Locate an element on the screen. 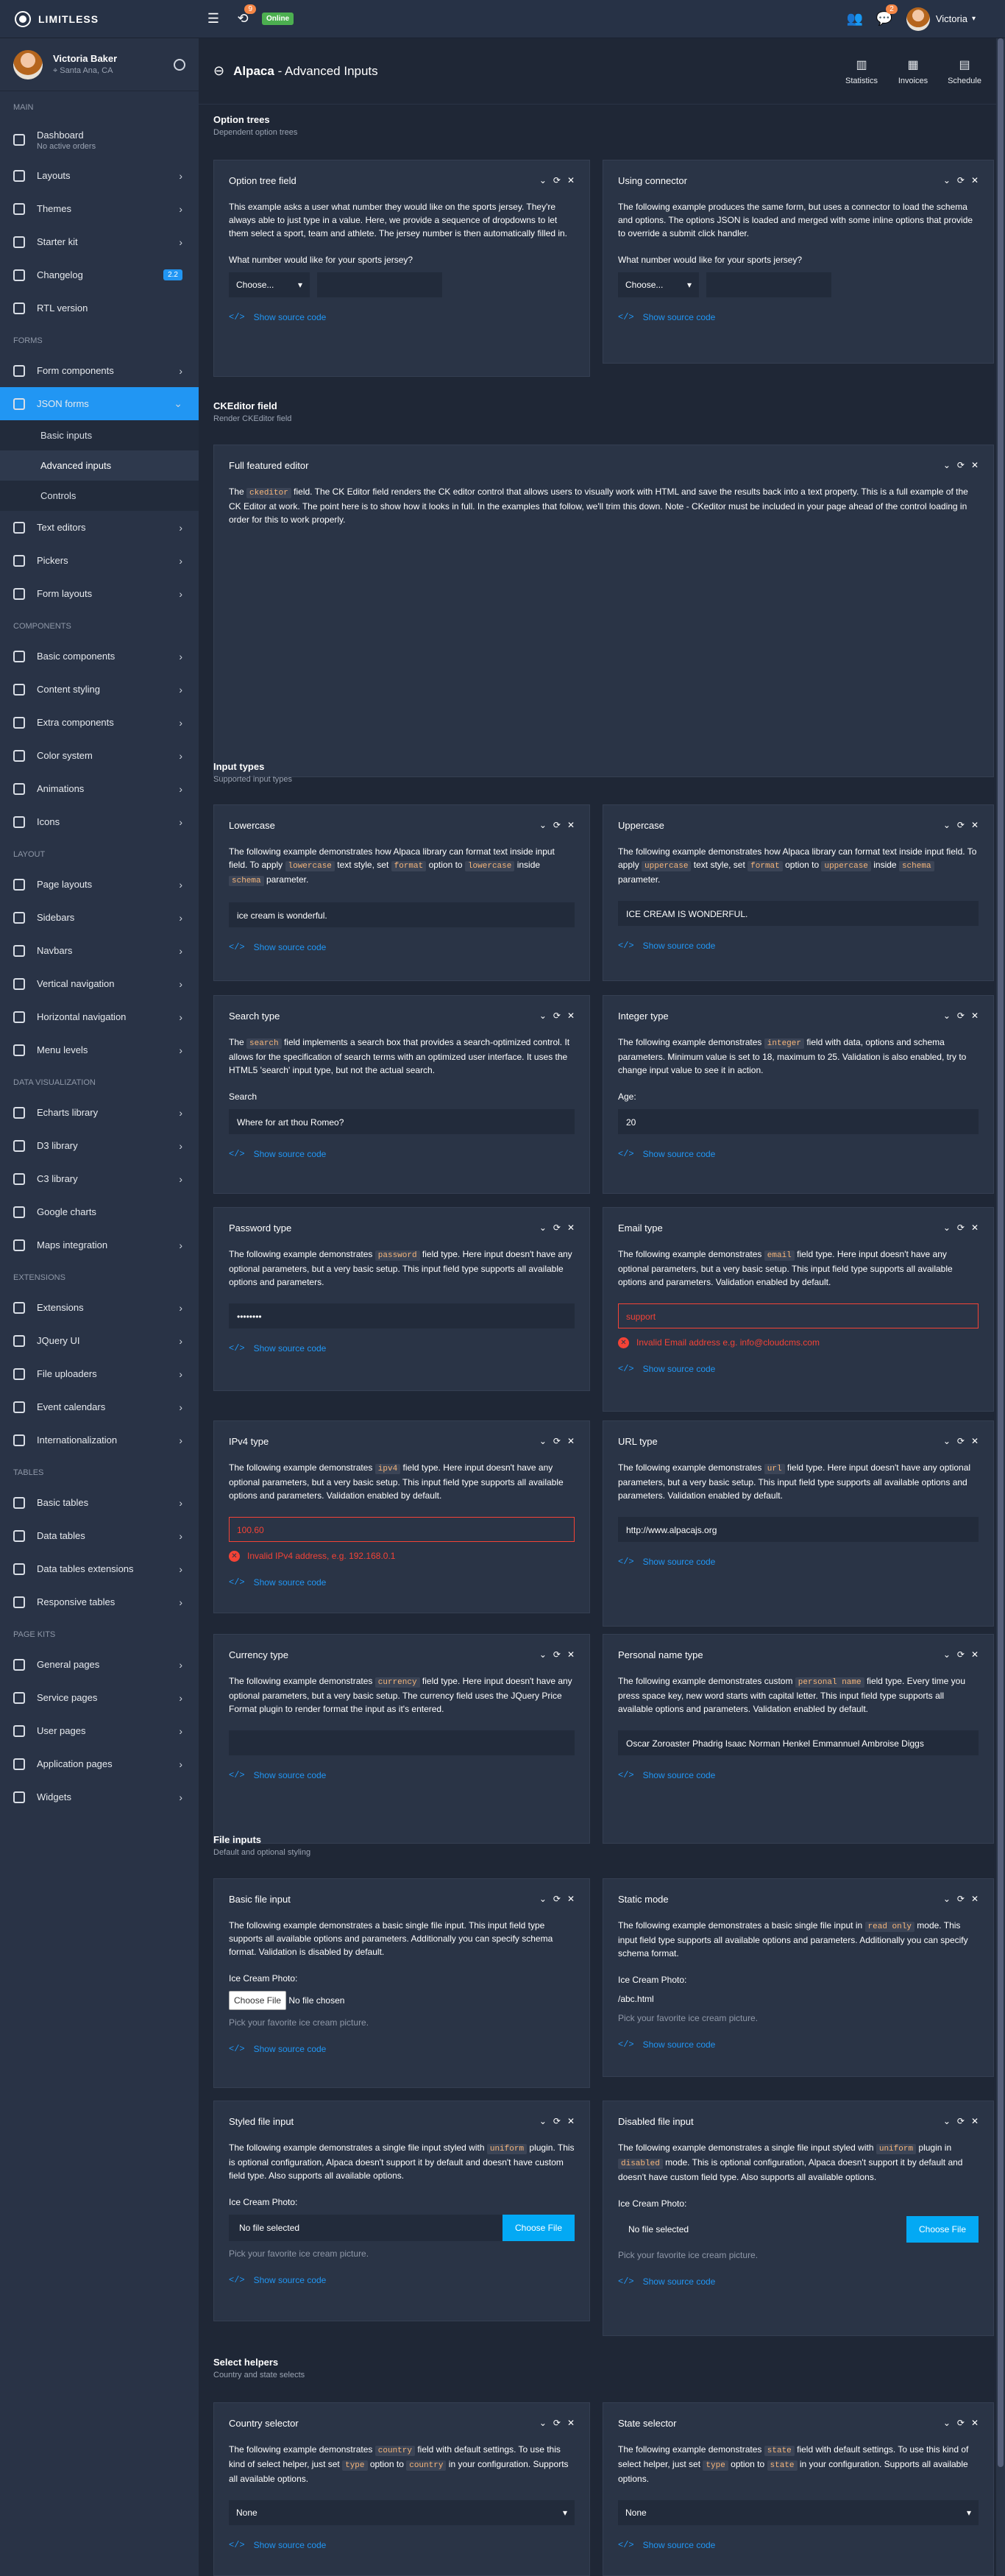  sidebar-item-menu-levels: Menu levels › is located at coordinates (99, 1049).